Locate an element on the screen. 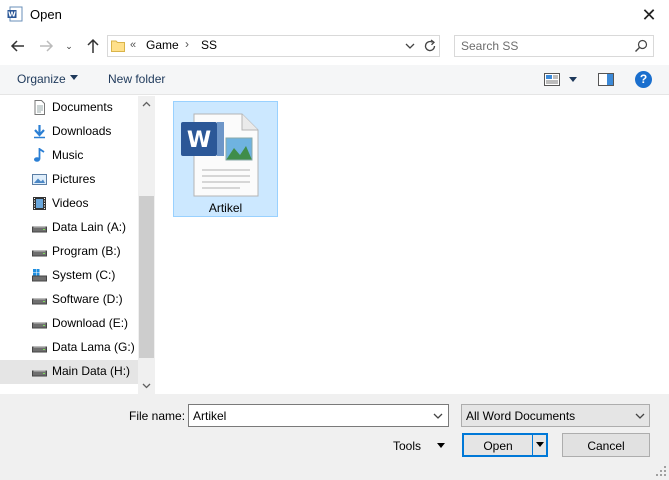  pictures-icon is located at coordinates (39, 179).